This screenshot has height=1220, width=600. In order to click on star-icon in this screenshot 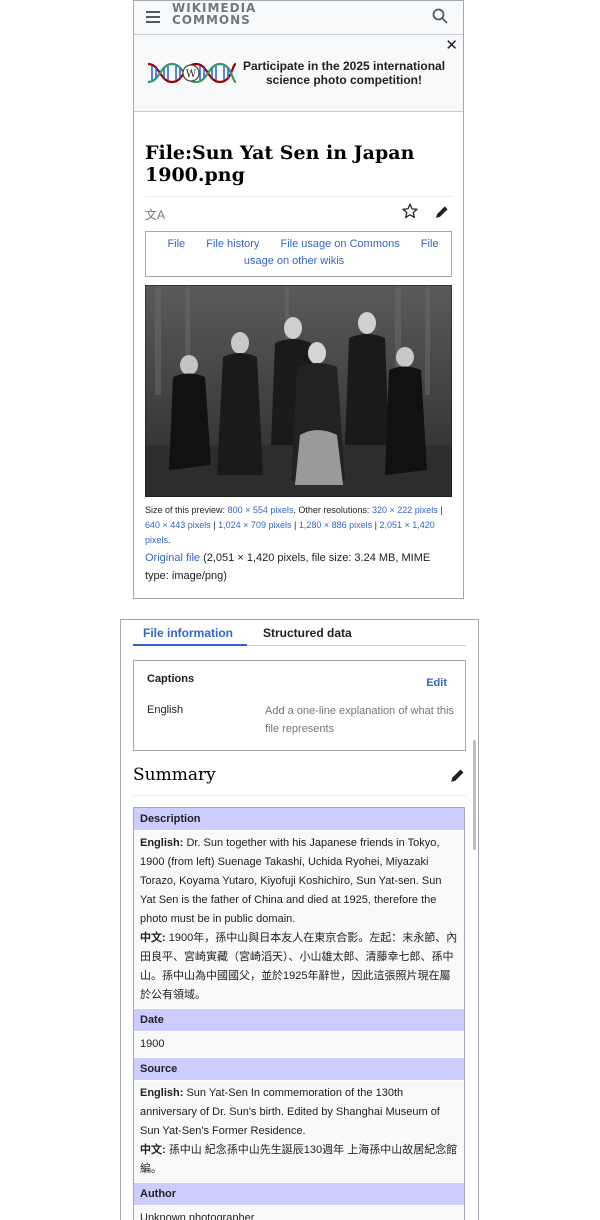, I will do `click(410, 211)`.